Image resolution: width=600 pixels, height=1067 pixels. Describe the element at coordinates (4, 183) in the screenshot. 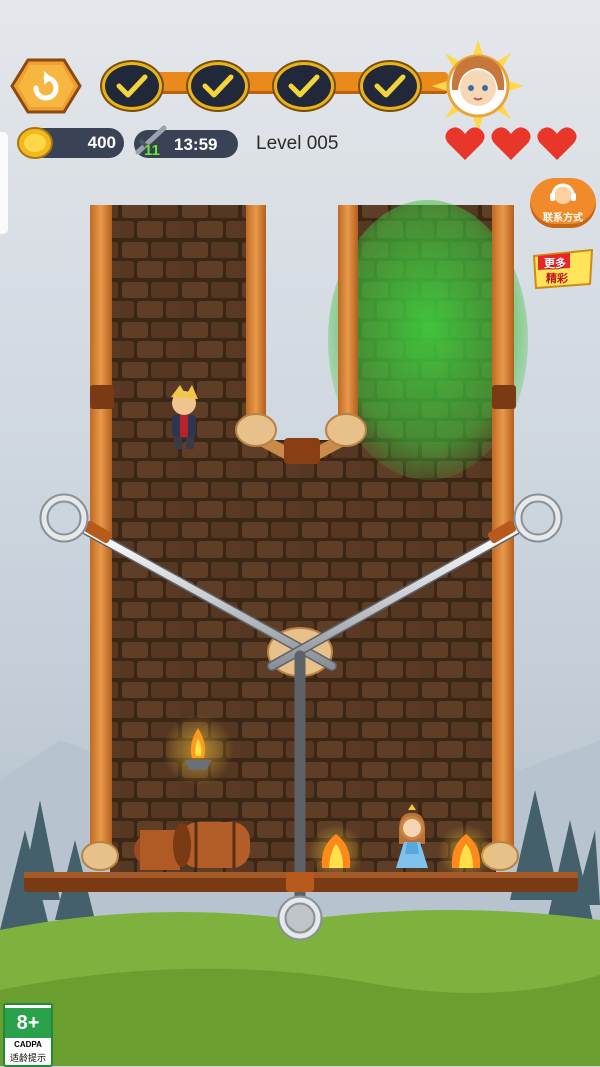

I see `side-drawer-tab` at that location.